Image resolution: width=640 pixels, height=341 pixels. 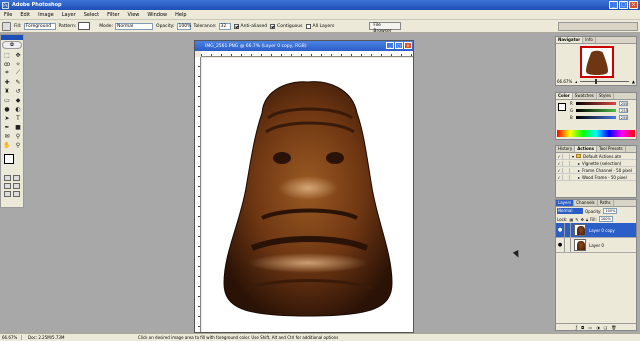 I want to click on tab-actions: Actions, so click(x=586, y=149).